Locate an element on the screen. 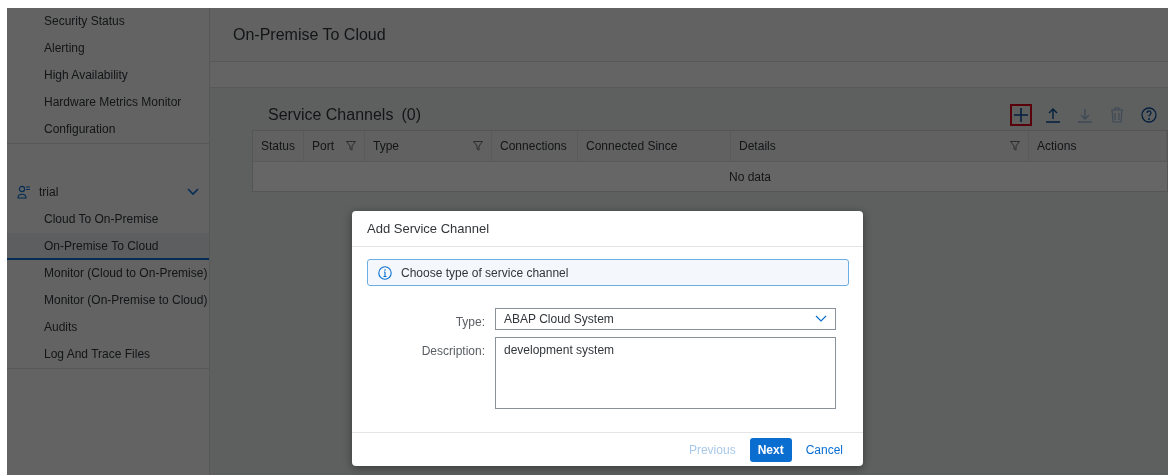  sidebar-item: High Availability is located at coordinates (108, 75).